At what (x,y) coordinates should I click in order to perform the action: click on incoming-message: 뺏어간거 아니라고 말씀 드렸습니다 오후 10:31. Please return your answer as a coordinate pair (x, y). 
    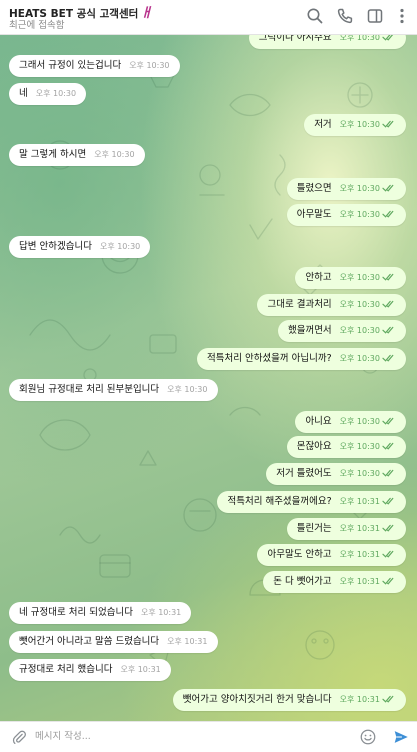
    Looking at the image, I should click on (113, 642).